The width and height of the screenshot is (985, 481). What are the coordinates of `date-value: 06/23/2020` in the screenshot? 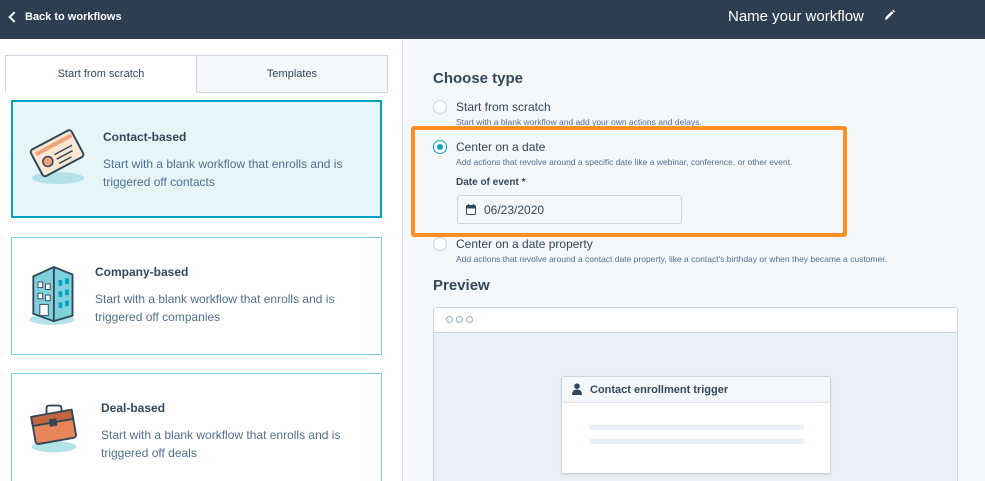 It's located at (514, 209).